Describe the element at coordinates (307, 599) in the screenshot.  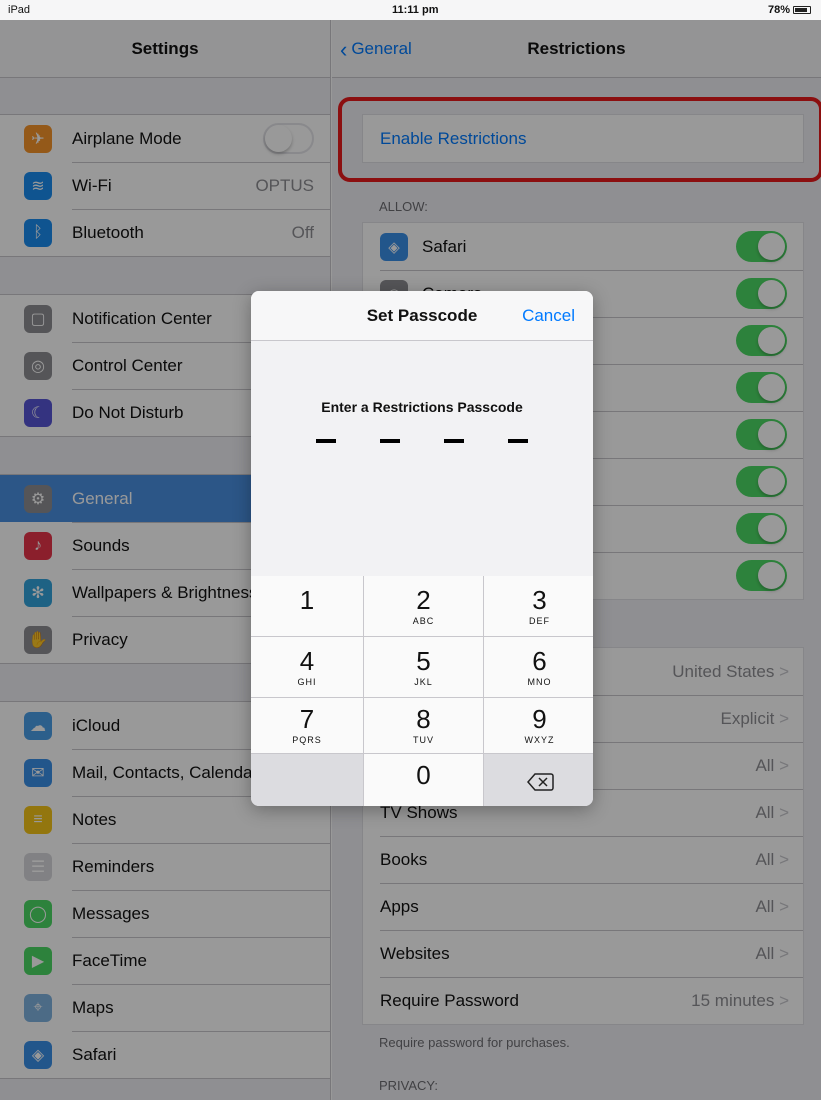
I see `key-digit: 1` at that location.